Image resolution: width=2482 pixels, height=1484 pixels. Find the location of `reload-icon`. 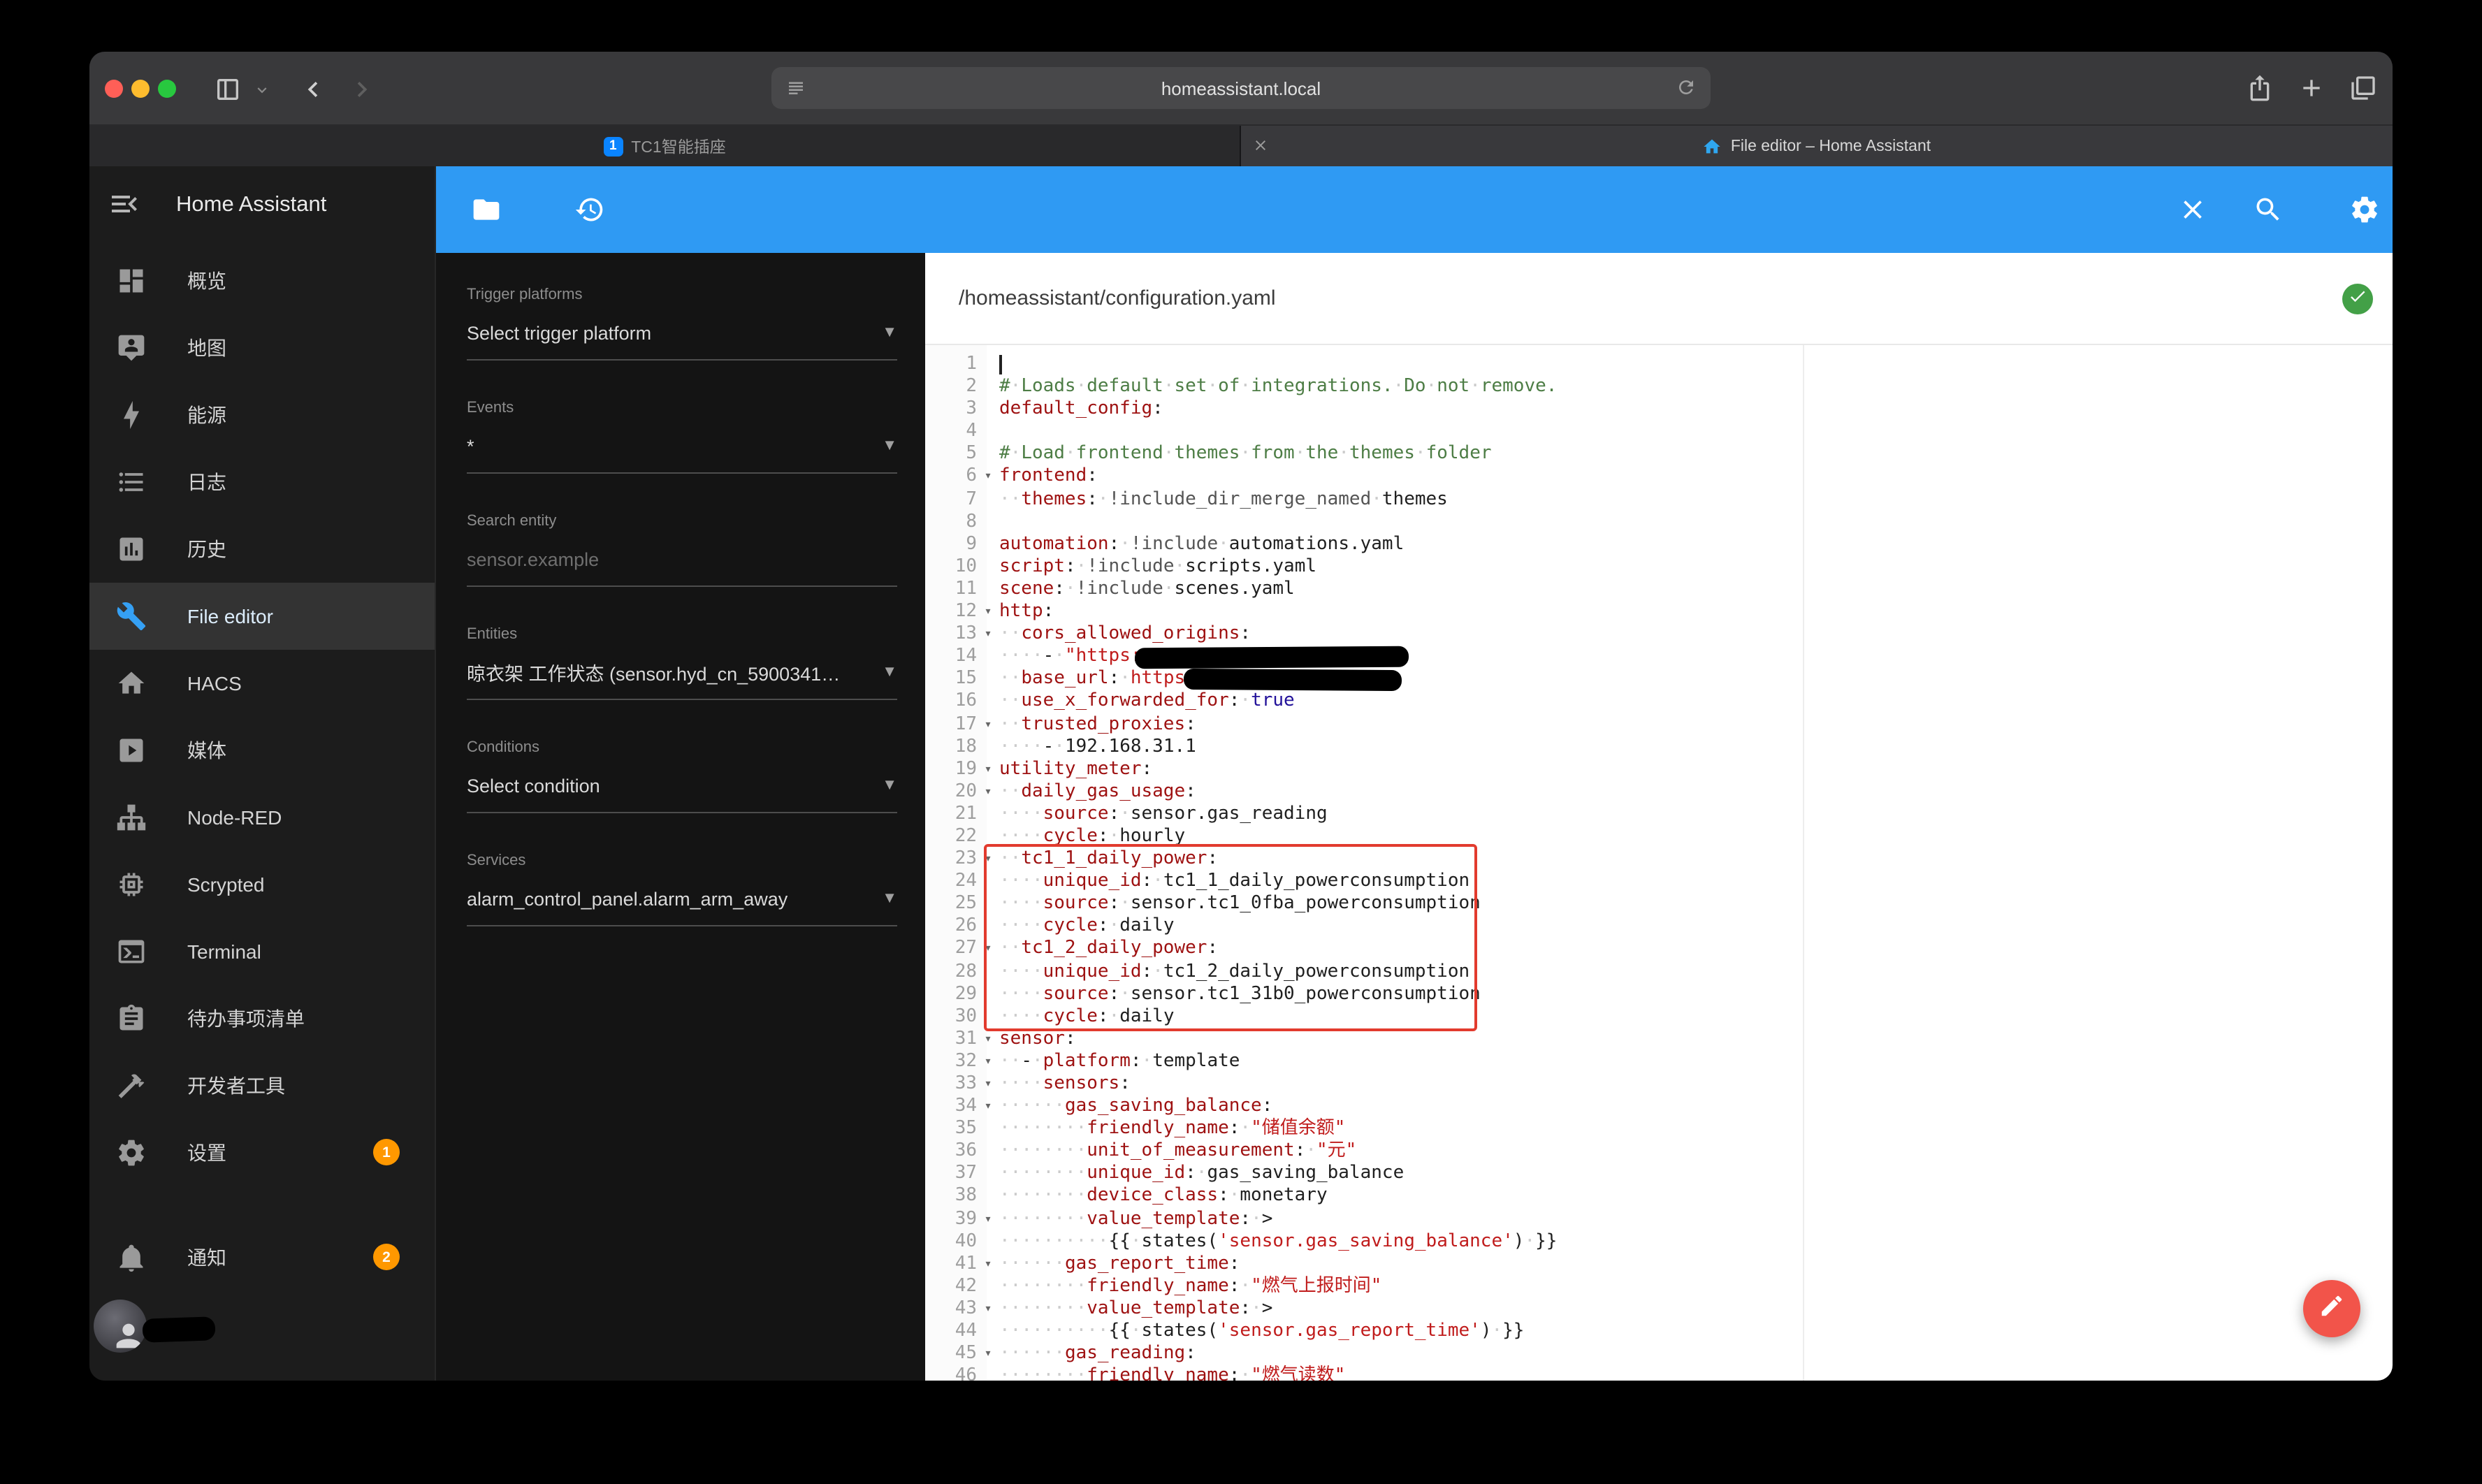

reload-icon is located at coordinates (1686, 89).